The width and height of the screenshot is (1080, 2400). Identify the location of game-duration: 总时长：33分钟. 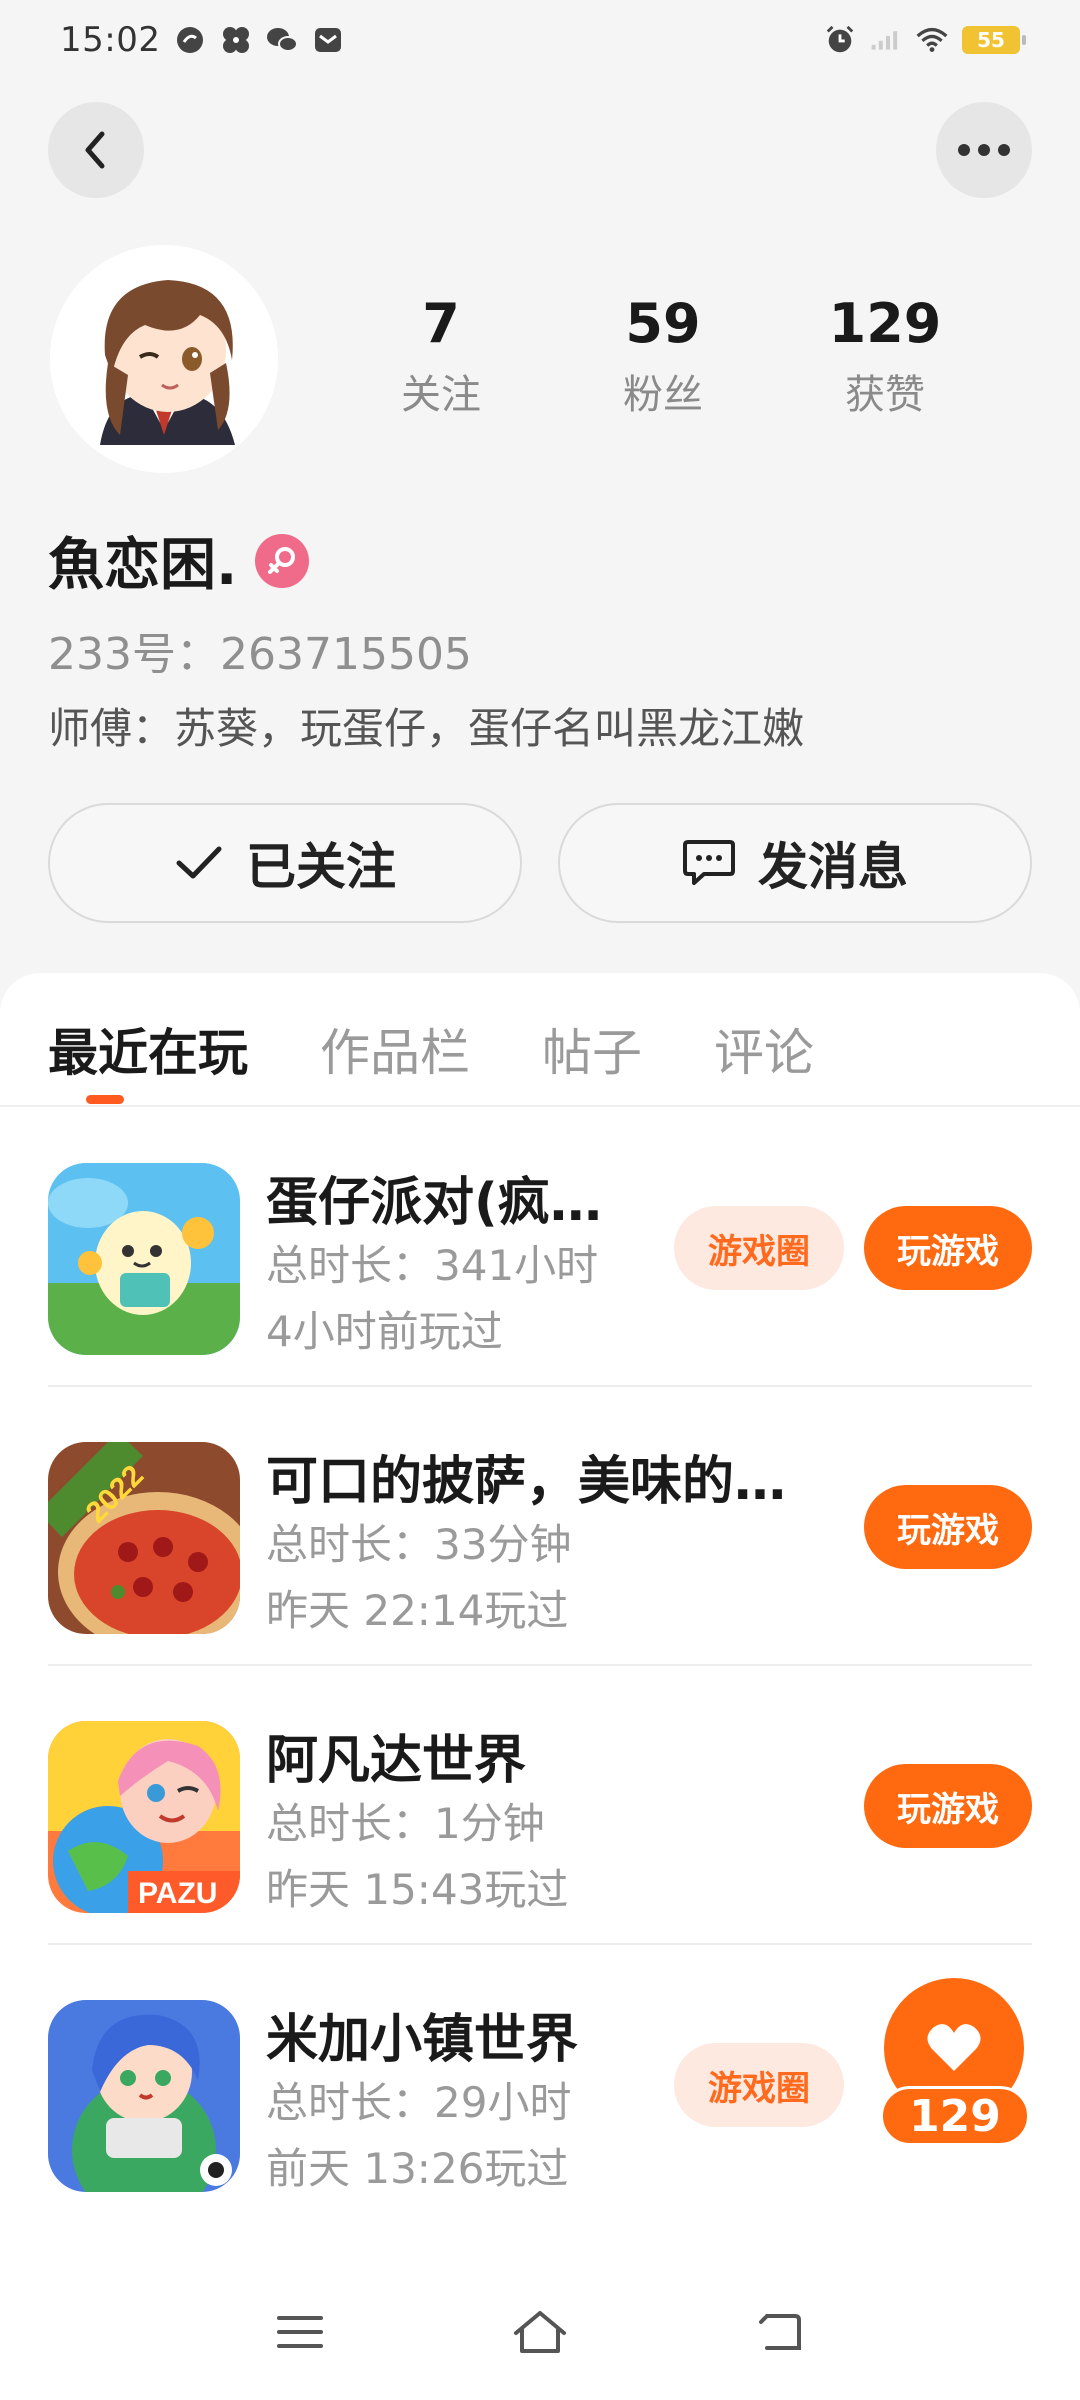
(419, 1544).